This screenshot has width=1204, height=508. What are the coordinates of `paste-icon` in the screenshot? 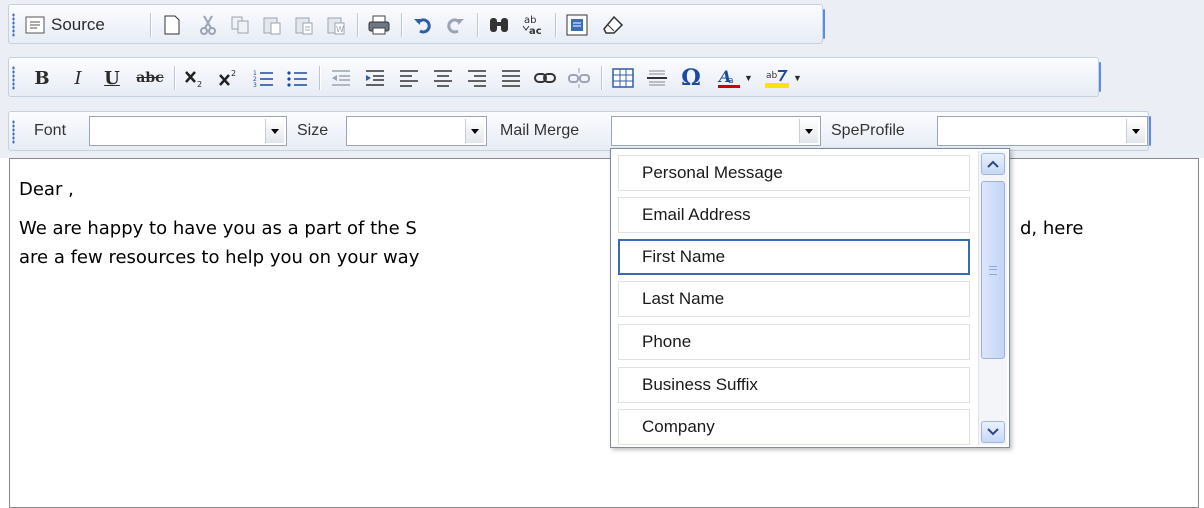 It's located at (272, 25).